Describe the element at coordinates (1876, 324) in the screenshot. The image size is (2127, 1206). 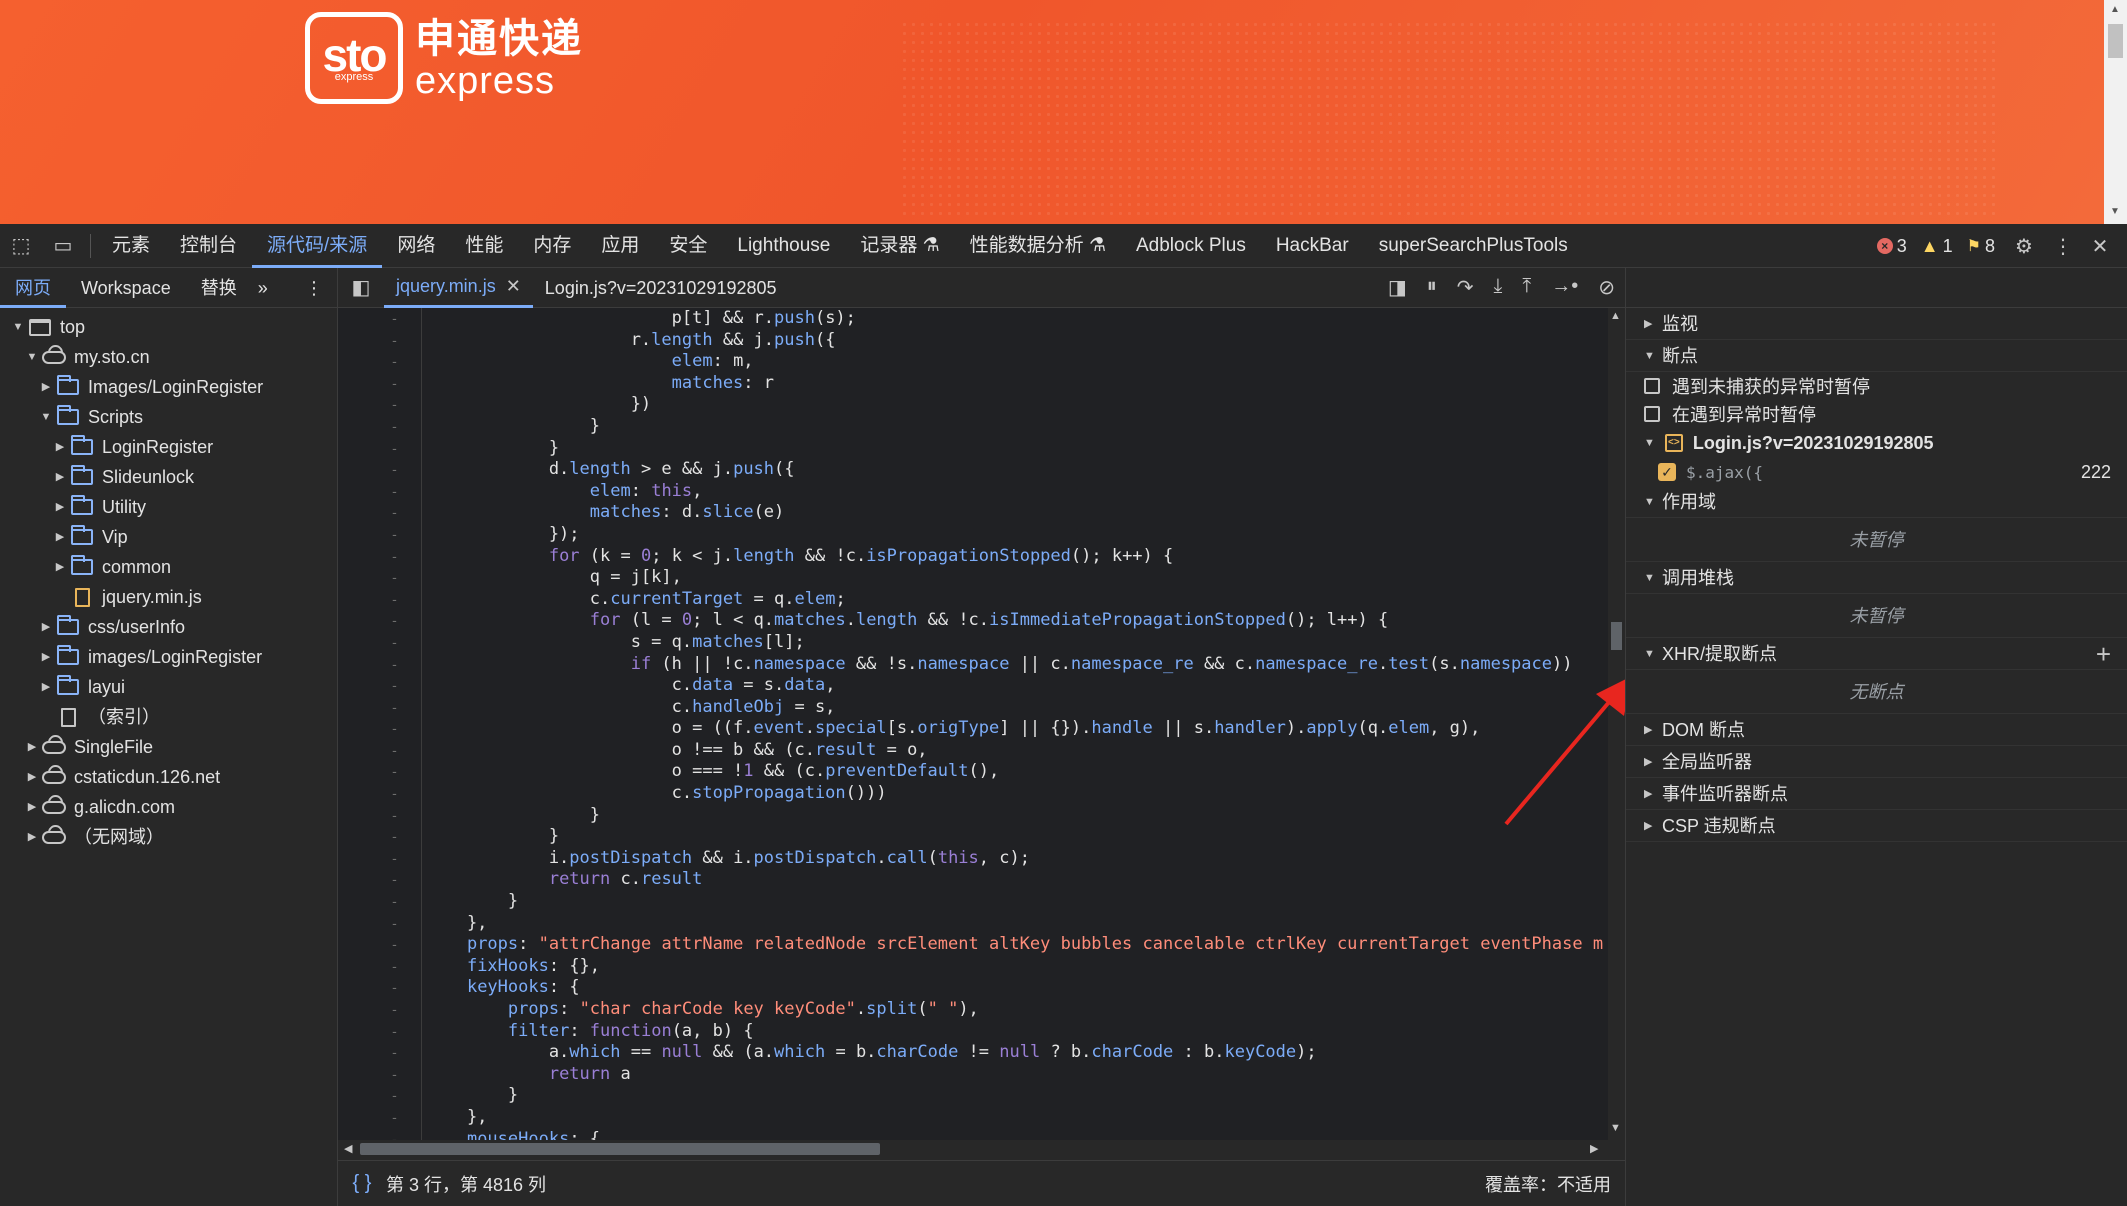
I see `section-watch: ▶ 监视` at that location.